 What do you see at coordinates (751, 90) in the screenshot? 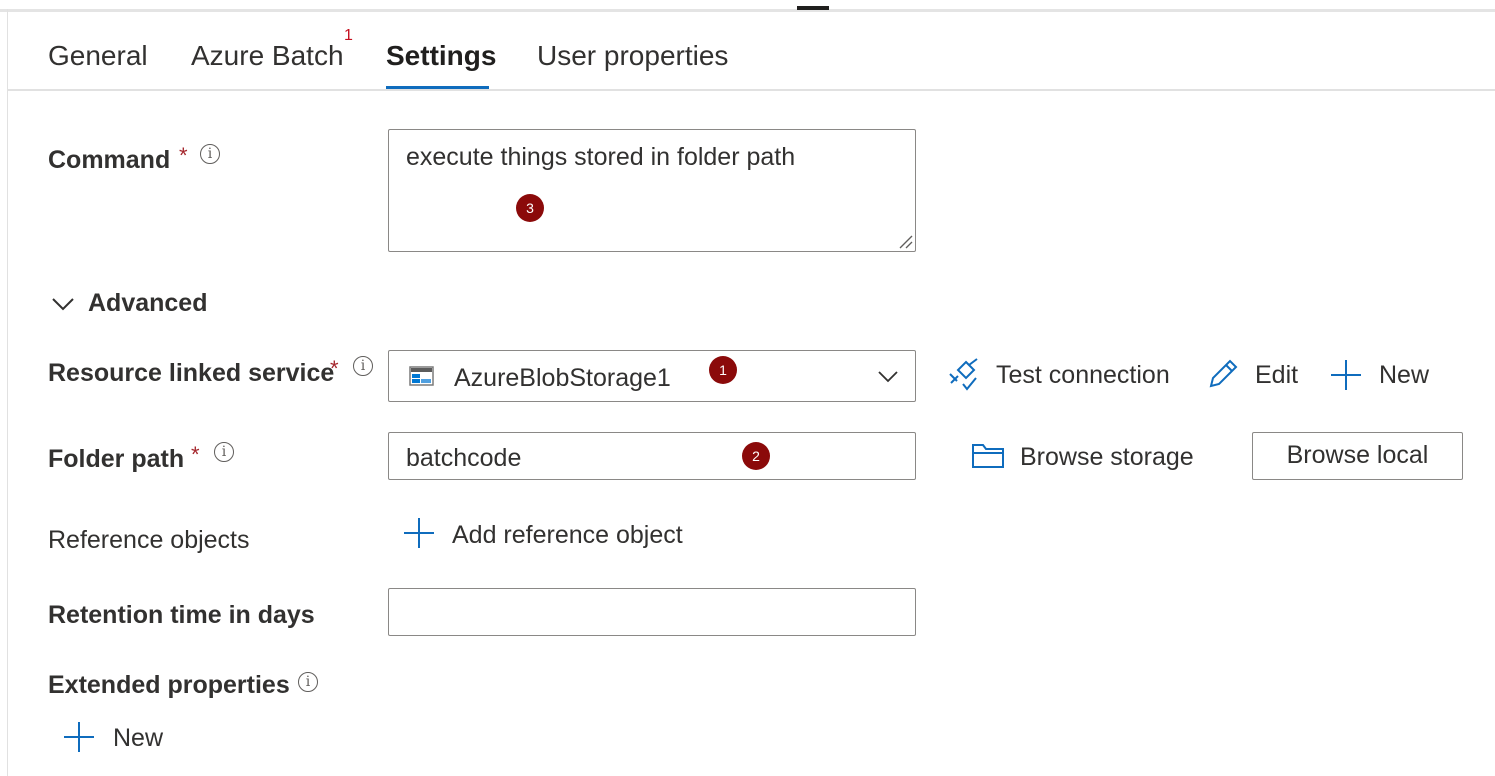
I see `tab-divider` at bounding box center [751, 90].